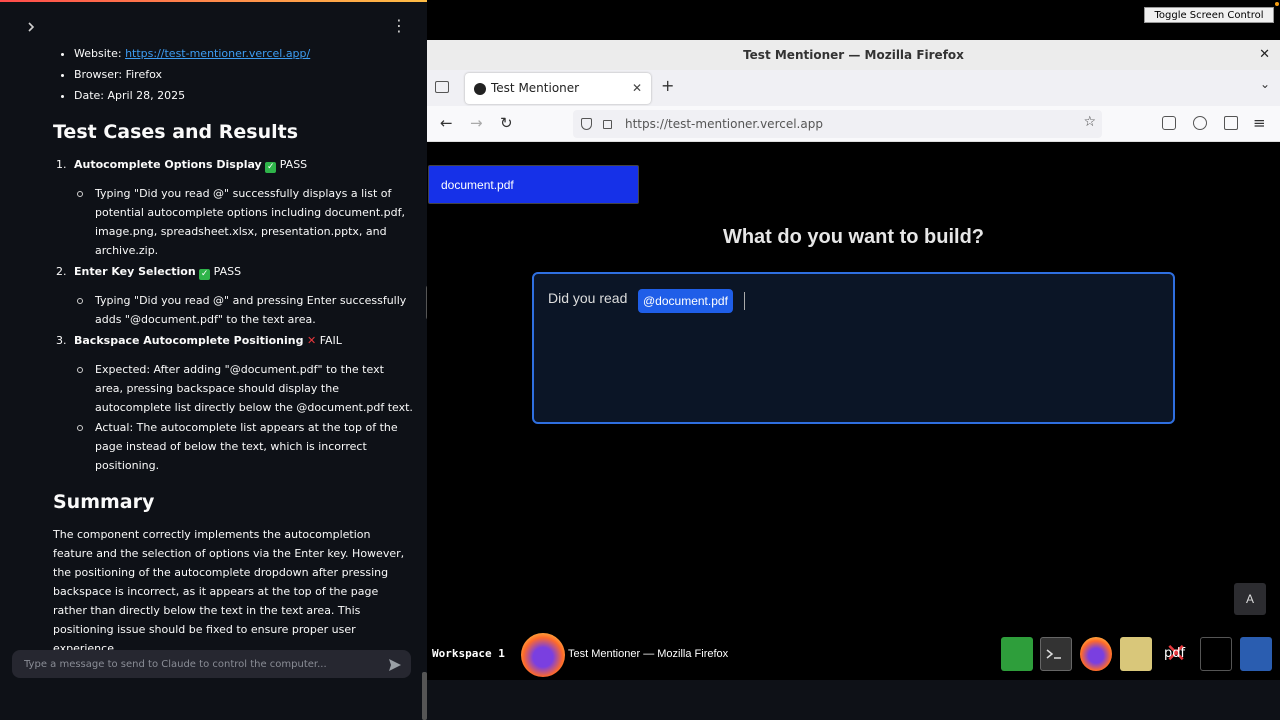 This screenshot has height=720, width=1280. What do you see at coordinates (837, 124) in the screenshot?
I see `url-bar: https://test-mentioner.vercel.app ☆` at bounding box center [837, 124].